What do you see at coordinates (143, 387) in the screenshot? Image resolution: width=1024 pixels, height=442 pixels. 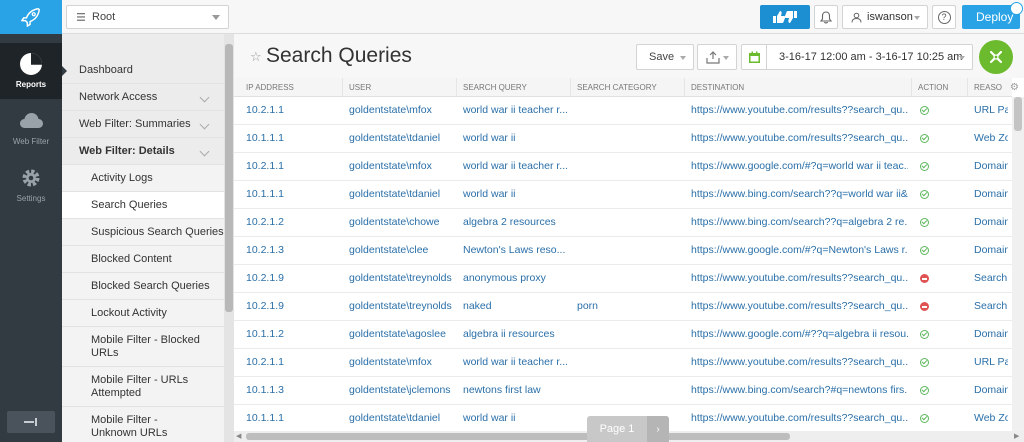 I see `menu-item-mobile-filter-urls-attempted: Mobile Filter - URLs Attempted` at bounding box center [143, 387].